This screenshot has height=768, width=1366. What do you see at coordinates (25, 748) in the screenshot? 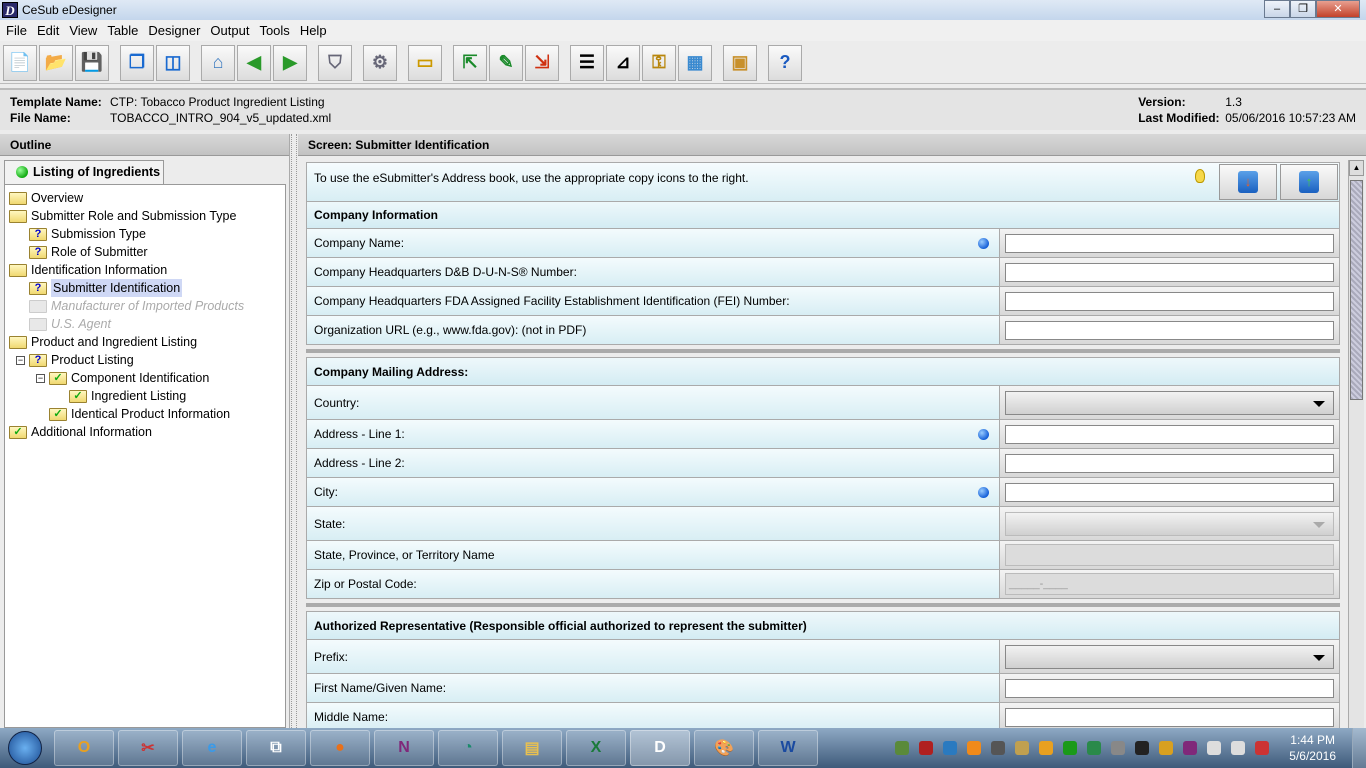
I see `start-button` at bounding box center [25, 748].